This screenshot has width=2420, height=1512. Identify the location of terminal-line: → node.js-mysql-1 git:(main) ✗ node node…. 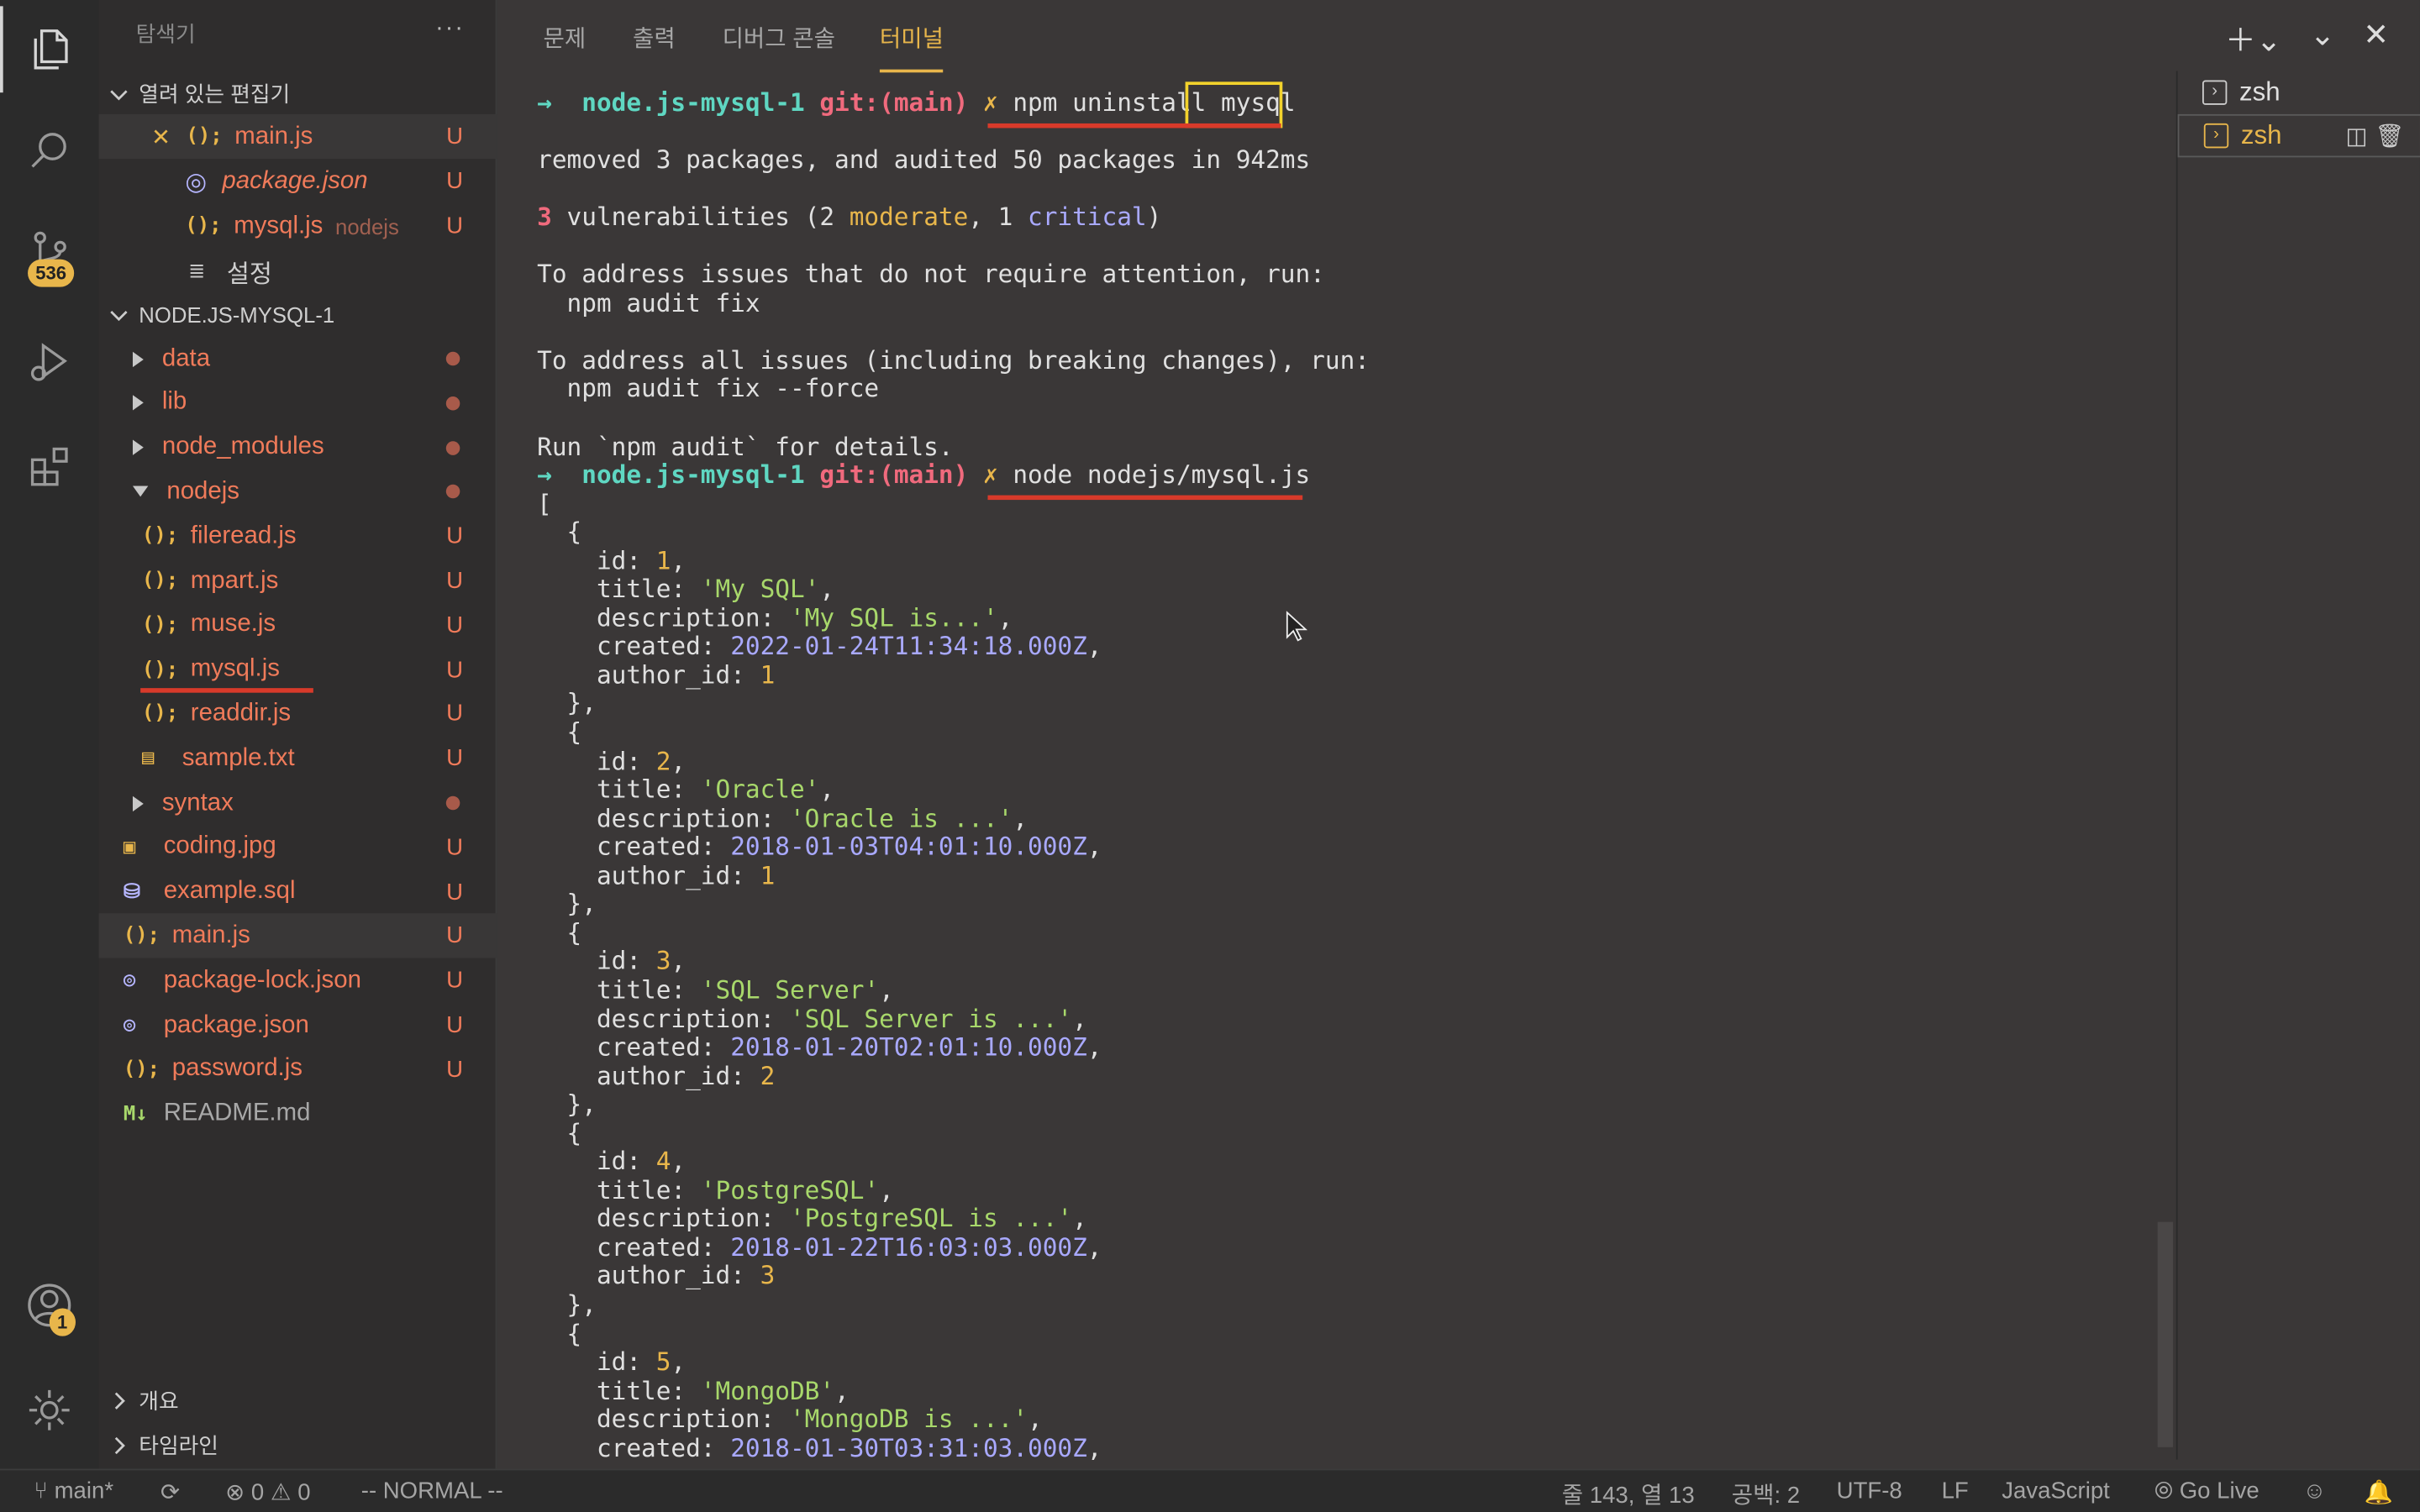
(1358, 474).